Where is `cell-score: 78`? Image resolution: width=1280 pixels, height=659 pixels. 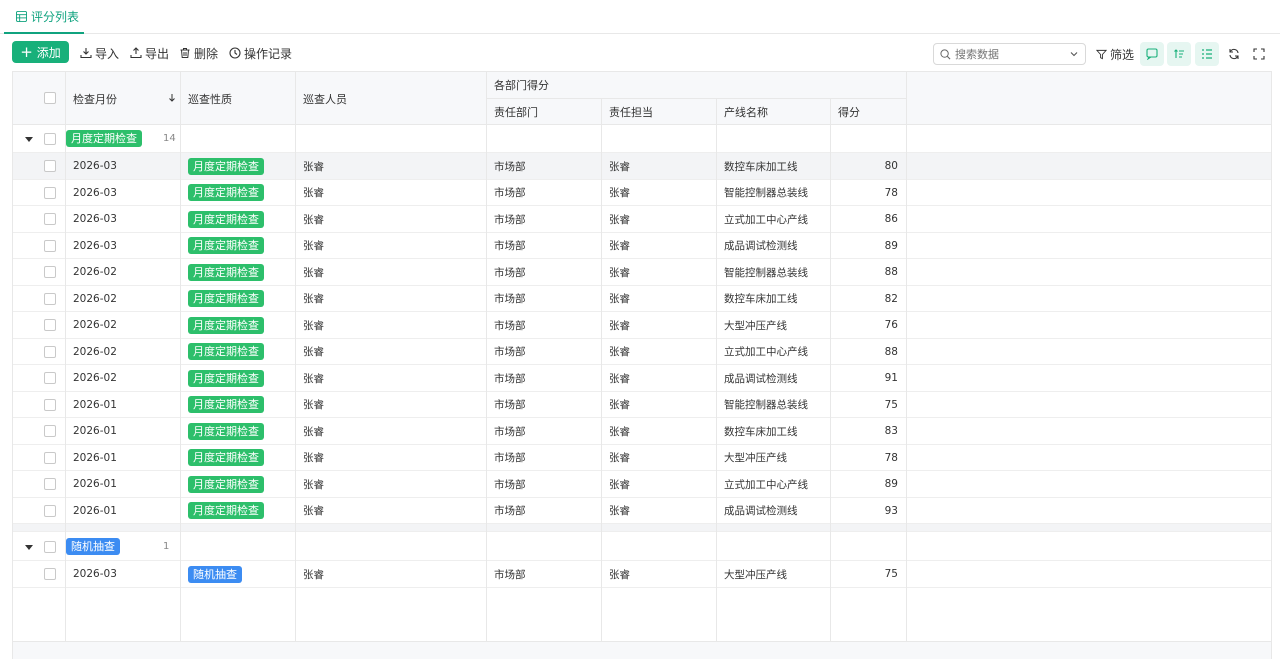 cell-score: 78 is located at coordinates (891, 457).